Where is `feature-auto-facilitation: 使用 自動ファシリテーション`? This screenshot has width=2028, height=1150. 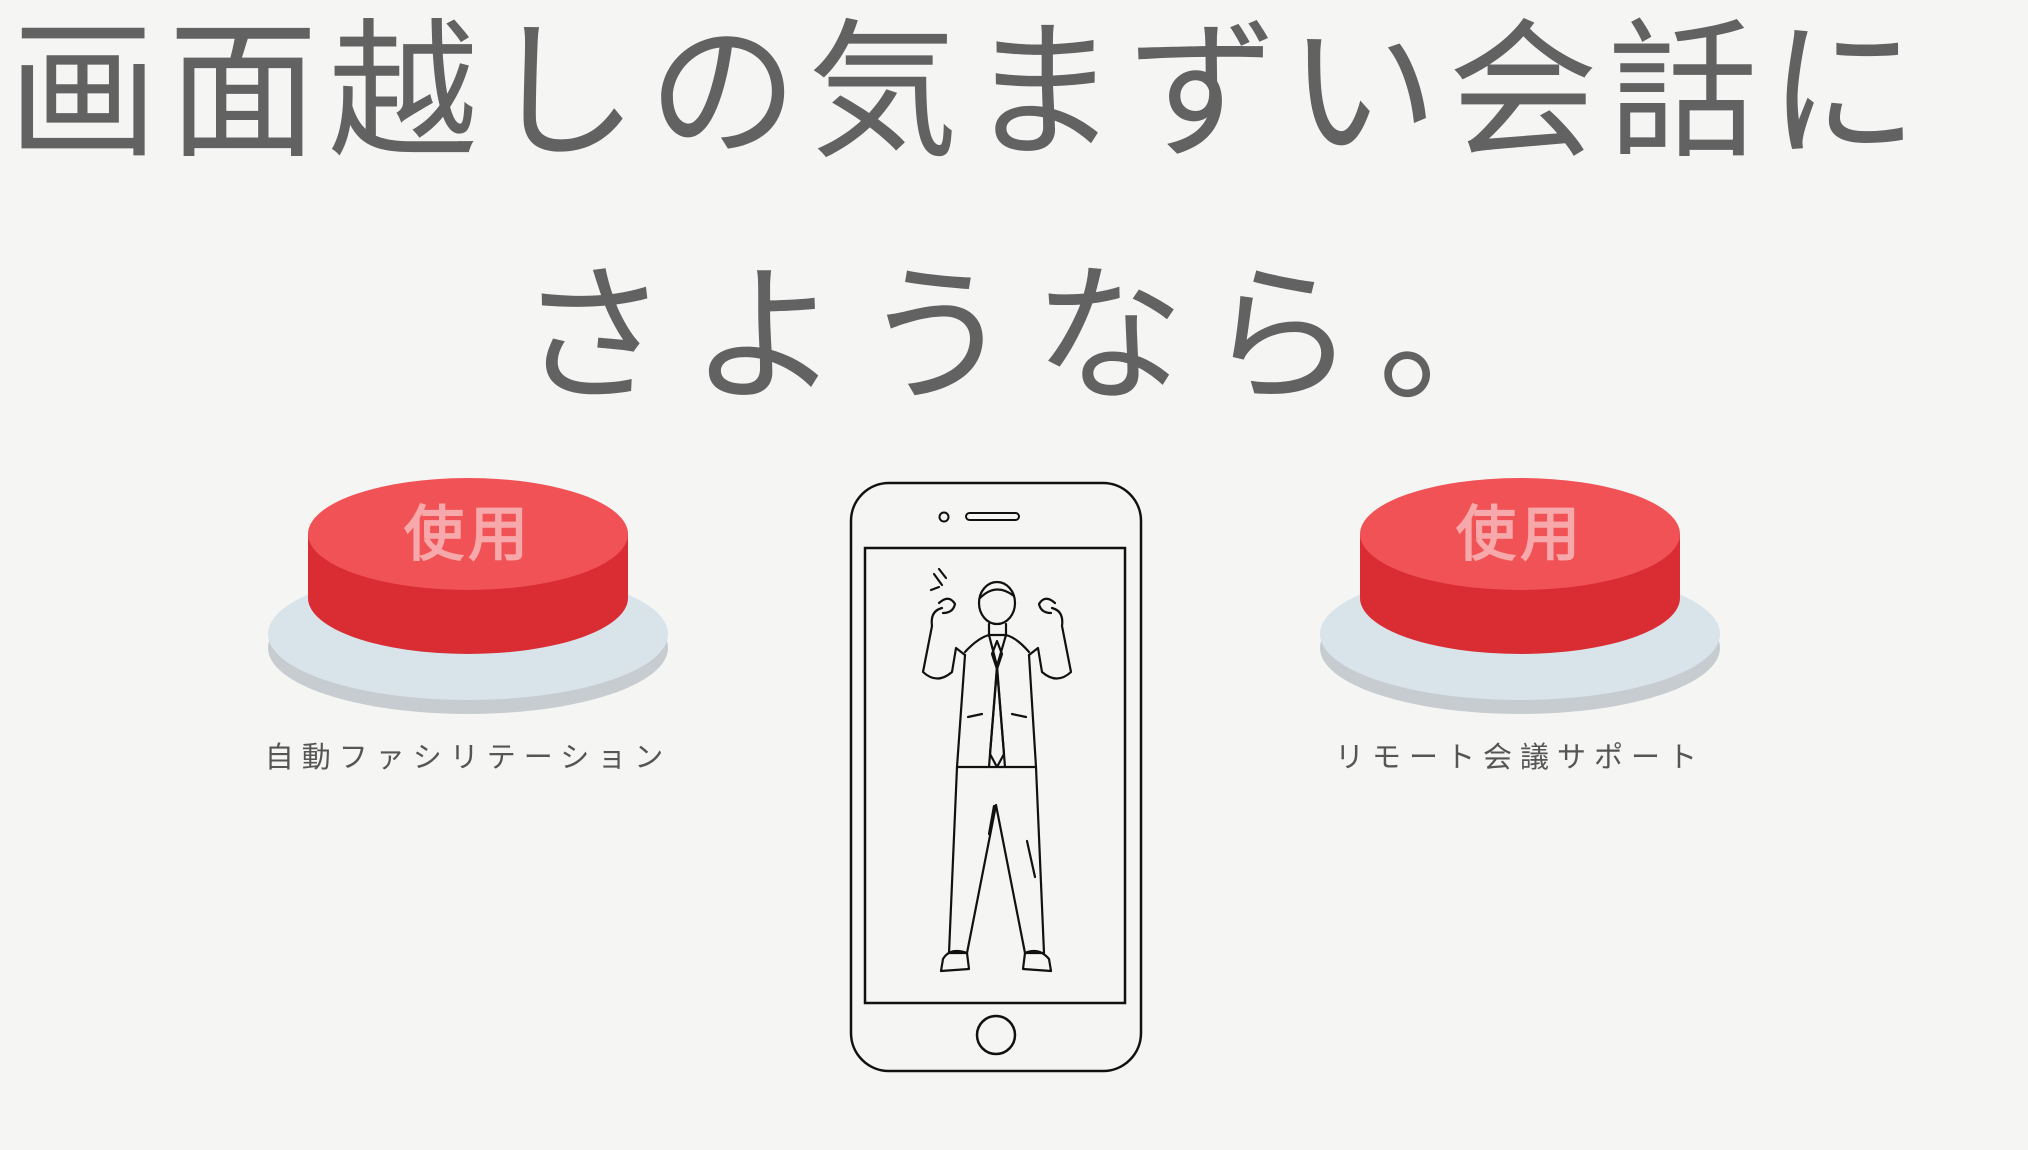 feature-auto-facilitation: 使用 自動ファシリテーション is located at coordinates (468, 623).